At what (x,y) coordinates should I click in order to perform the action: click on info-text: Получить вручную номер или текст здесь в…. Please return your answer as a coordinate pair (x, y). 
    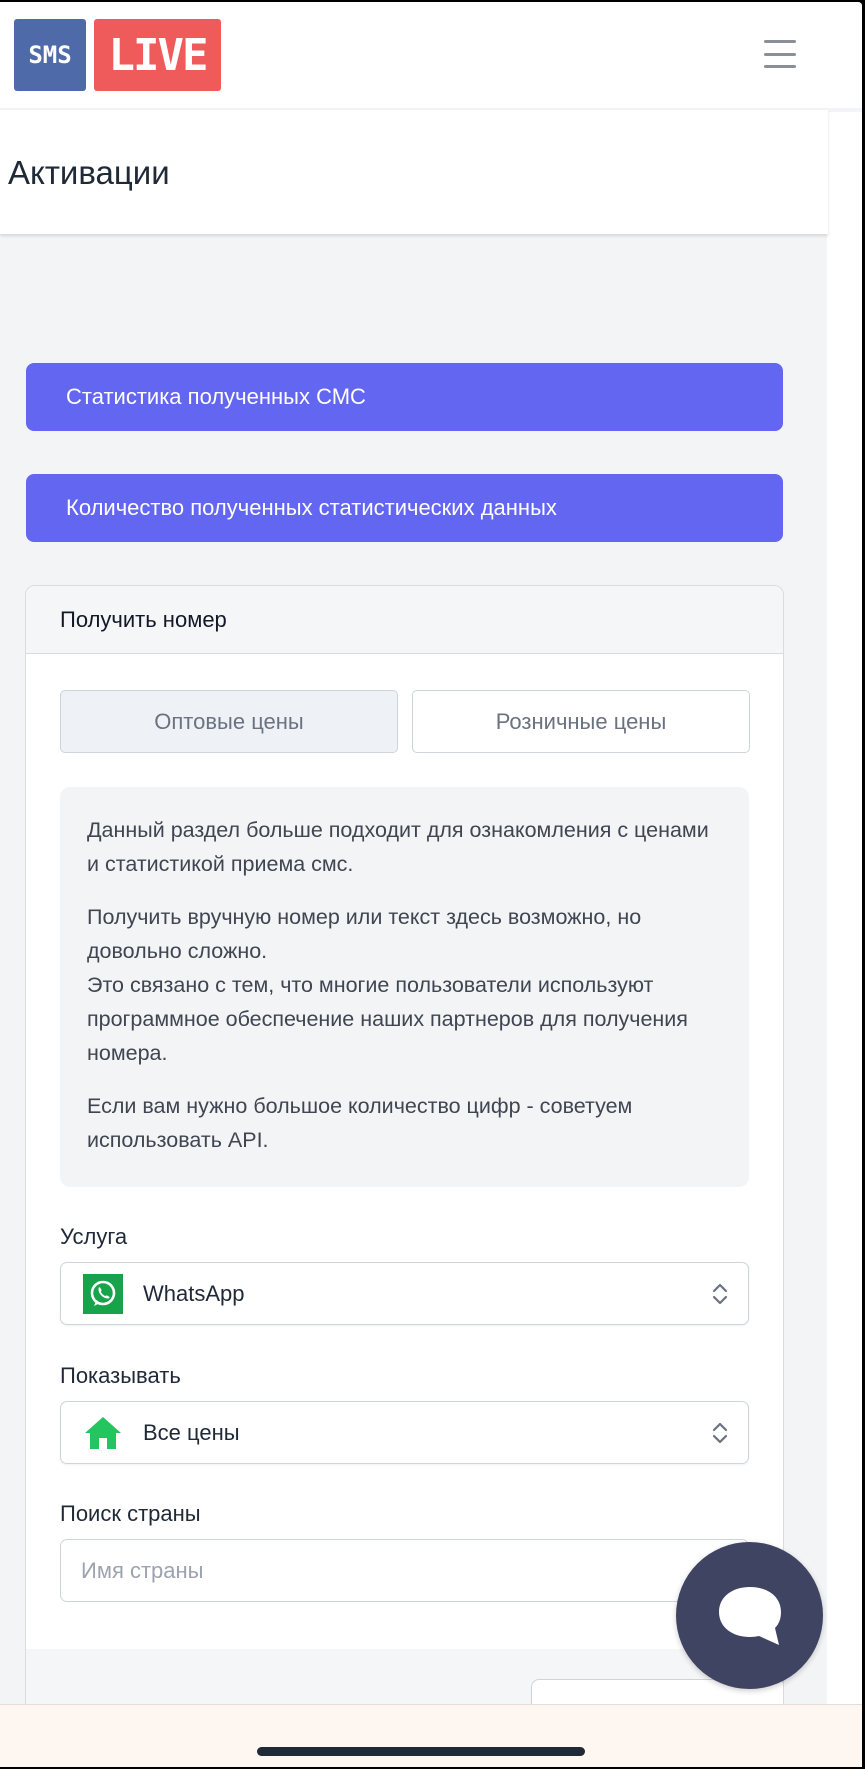
    Looking at the image, I should click on (404, 985).